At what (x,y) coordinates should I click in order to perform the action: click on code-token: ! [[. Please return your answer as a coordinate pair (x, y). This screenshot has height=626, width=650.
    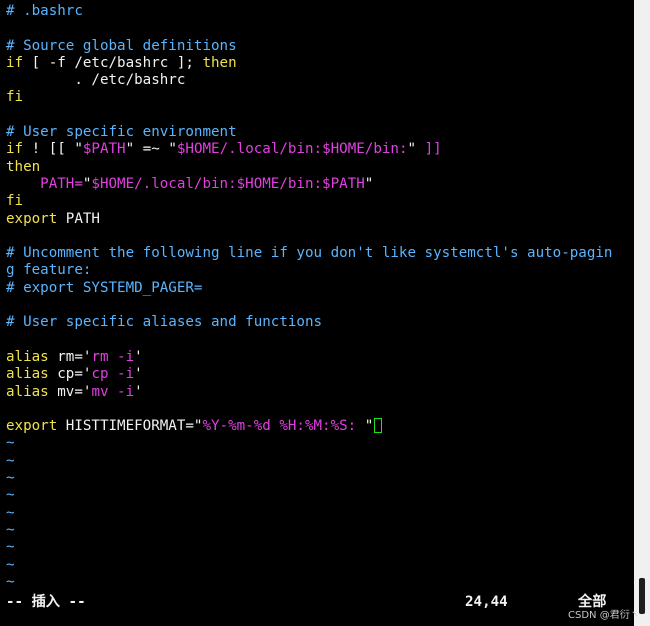
    Looking at the image, I should click on (49, 149).